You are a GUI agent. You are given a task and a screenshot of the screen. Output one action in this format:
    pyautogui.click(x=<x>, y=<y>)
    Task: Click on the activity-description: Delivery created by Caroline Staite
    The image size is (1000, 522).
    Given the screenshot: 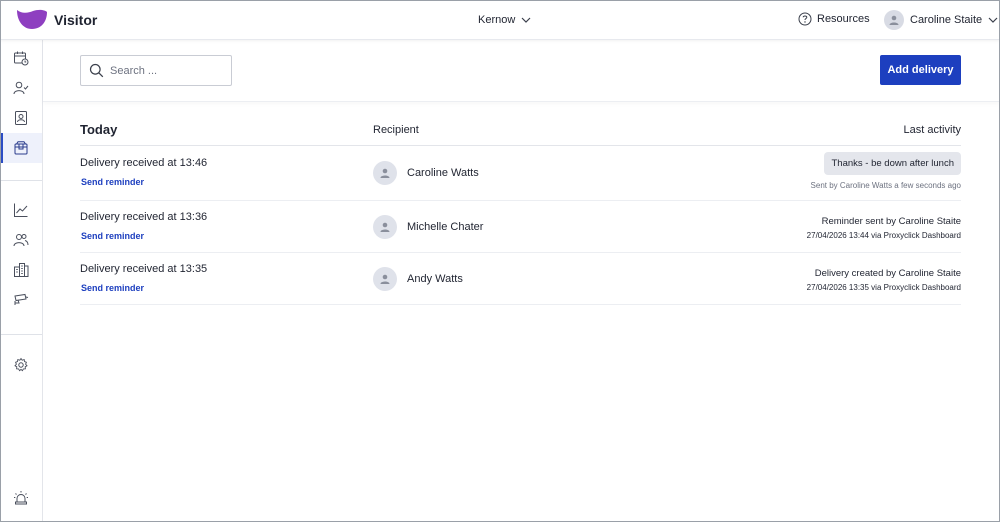 What is the action you would take?
    pyautogui.click(x=887, y=273)
    